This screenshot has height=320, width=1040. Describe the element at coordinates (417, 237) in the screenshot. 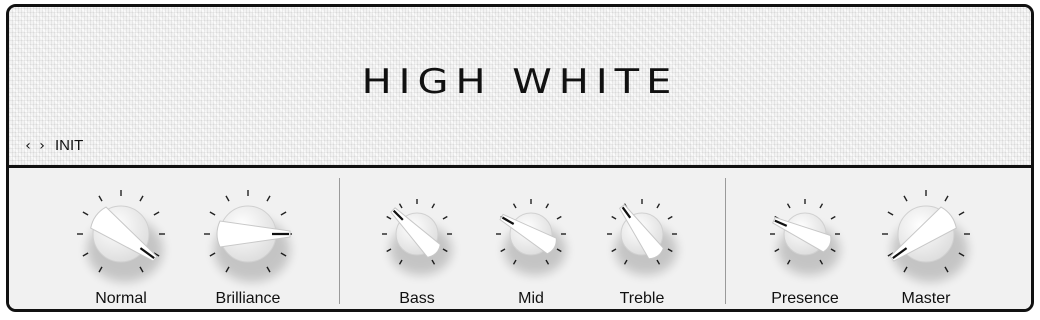

I see `knob-bass` at that location.